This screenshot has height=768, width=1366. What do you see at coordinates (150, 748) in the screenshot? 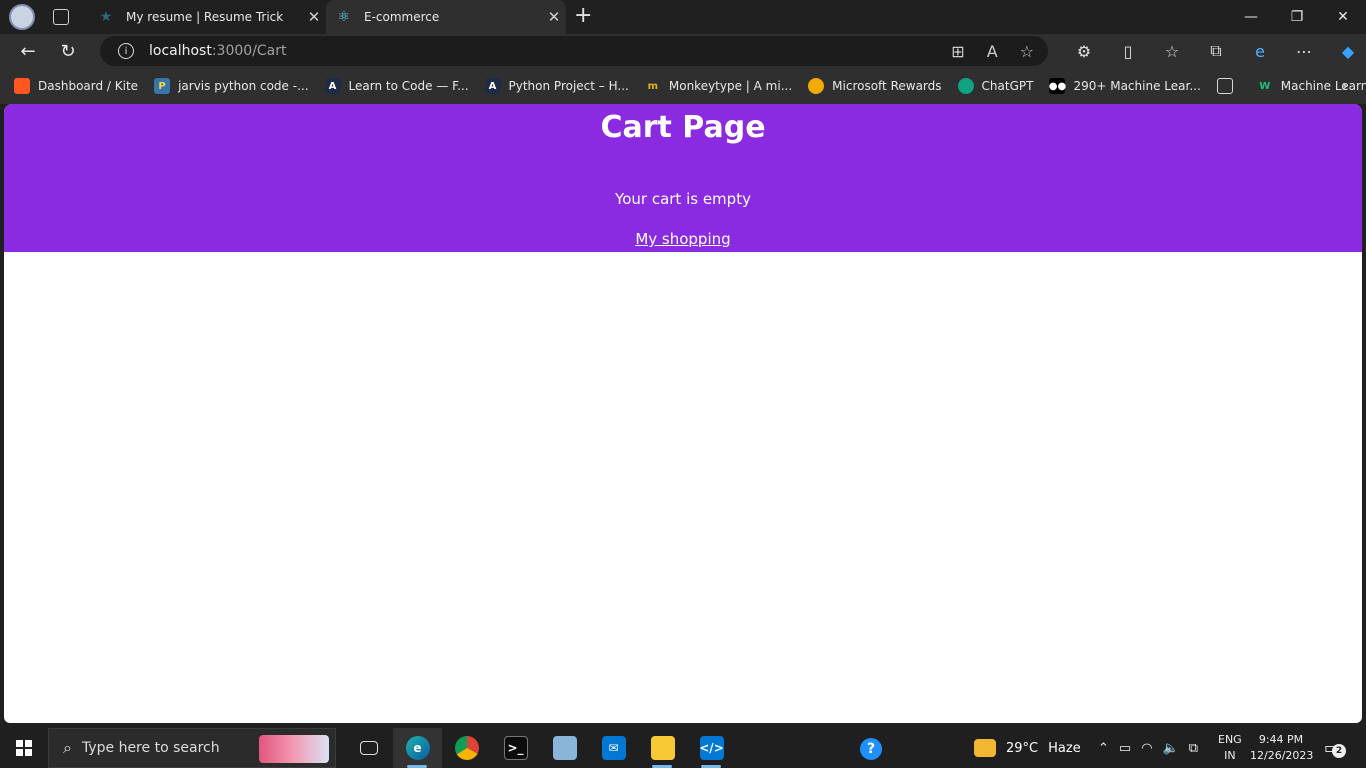
I see `search-placeholder: Type here to search` at bounding box center [150, 748].